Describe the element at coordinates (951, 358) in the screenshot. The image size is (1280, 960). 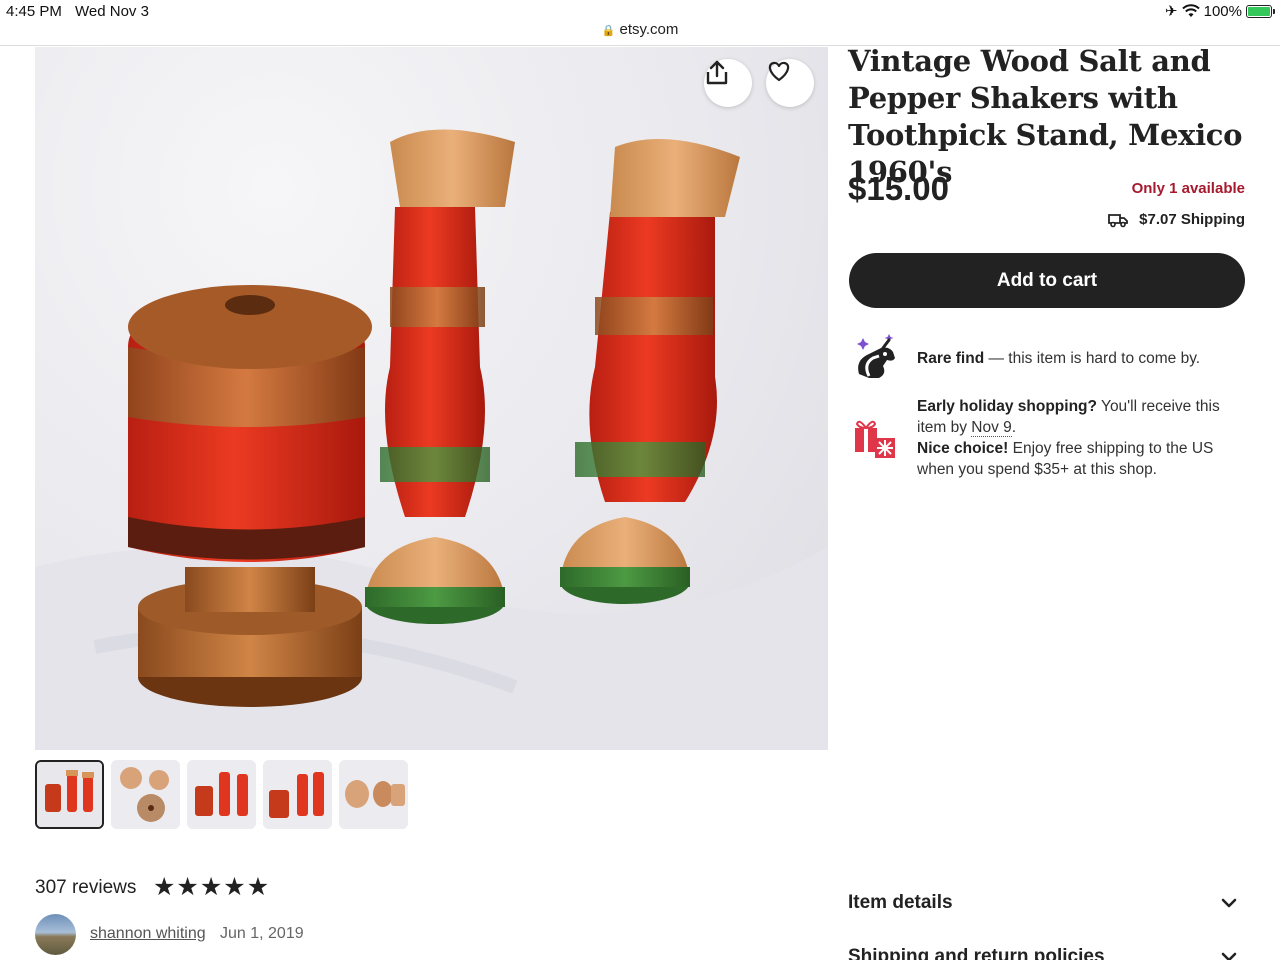
I see `rare-find-label: Rare find` at that location.